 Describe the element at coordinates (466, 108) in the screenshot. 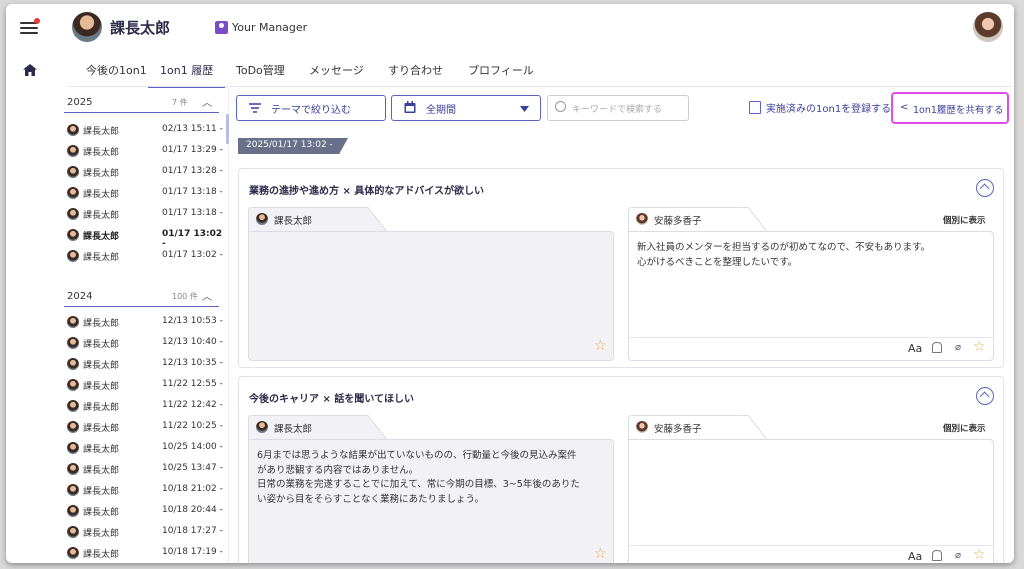

I see `period-select: 全期間` at that location.